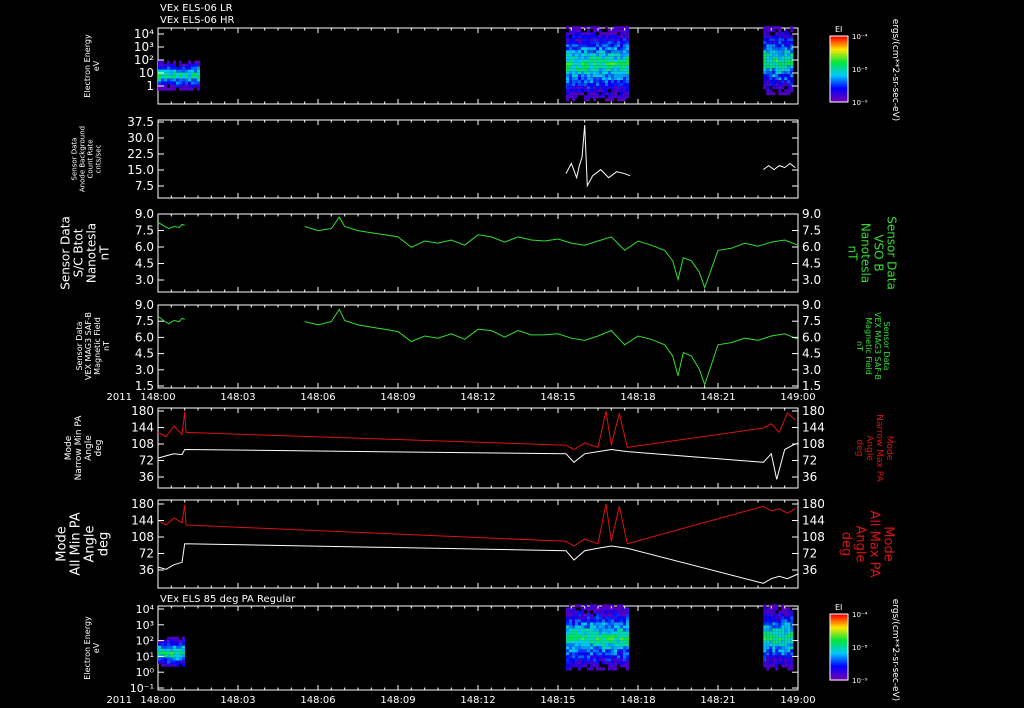 The height and width of the screenshot is (708, 1024). What do you see at coordinates (860, 615) in the screenshot?
I see `colorbar-bottom-tick-label: 10⁻⁴` at bounding box center [860, 615].